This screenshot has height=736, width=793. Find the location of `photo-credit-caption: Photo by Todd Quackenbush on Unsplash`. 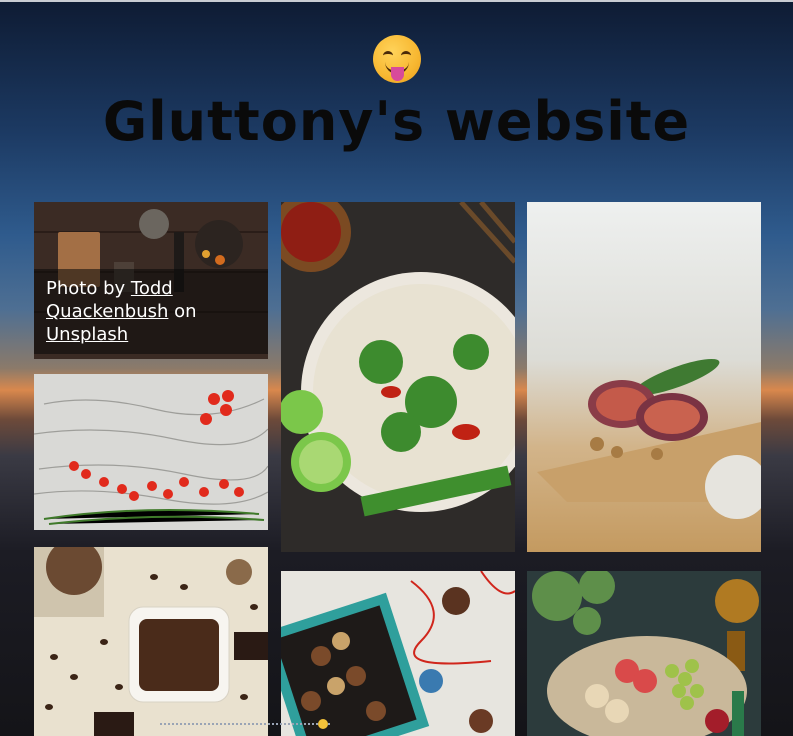

photo-credit-caption: Photo by Todd Quackenbush on Unsplash is located at coordinates (151, 311).